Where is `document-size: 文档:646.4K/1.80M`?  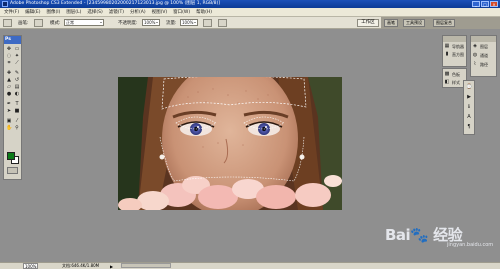 document-size: 文档:646.4K/1.80M is located at coordinates (80, 266).